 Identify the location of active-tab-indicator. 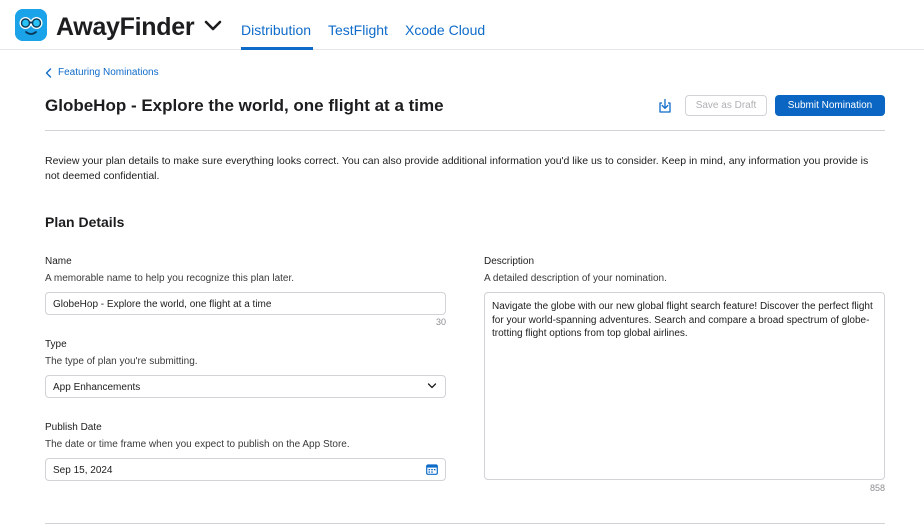
(277, 48).